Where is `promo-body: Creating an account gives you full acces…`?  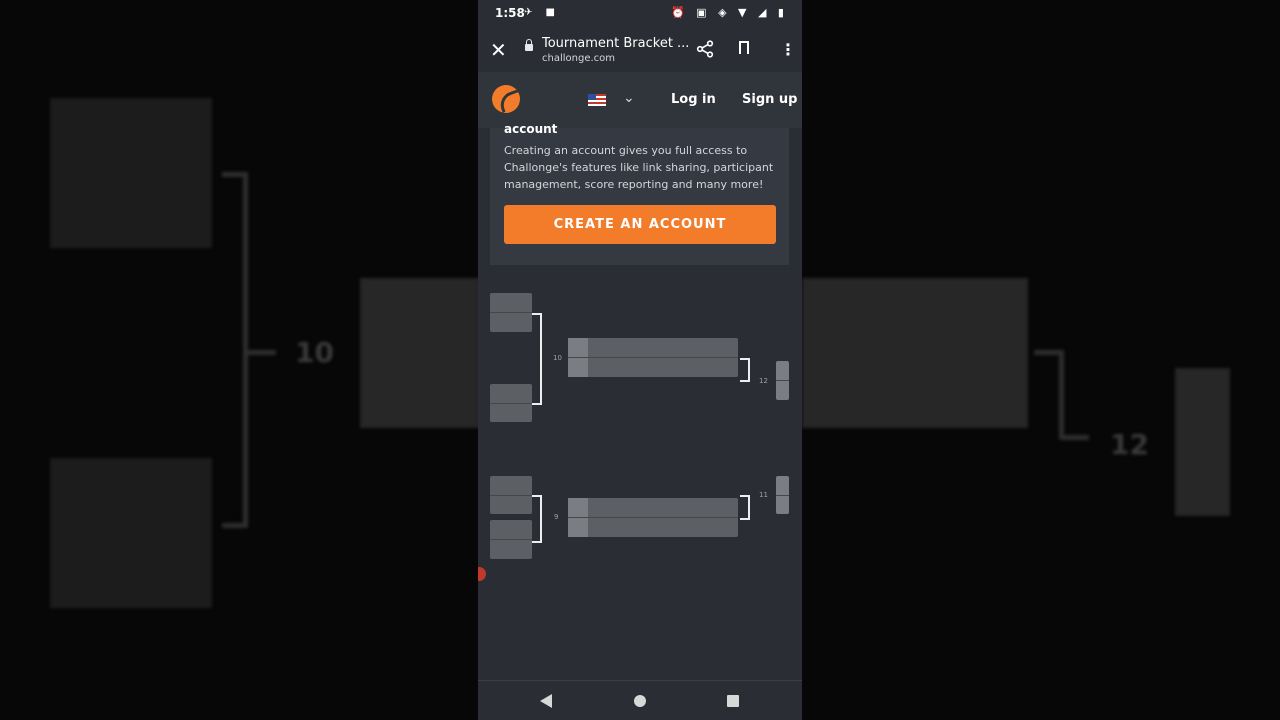 promo-body: Creating an account gives you full acces… is located at coordinates (639, 167).